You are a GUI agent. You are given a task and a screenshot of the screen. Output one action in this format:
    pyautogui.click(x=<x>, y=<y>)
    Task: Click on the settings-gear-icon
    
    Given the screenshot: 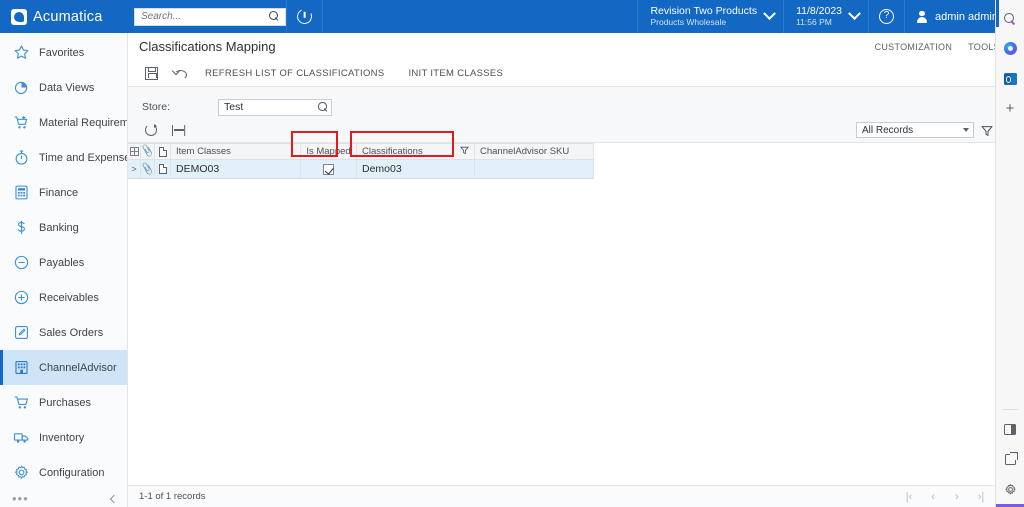 What is the action you would take?
    pyautogui.click(x=1010, y=489)
    